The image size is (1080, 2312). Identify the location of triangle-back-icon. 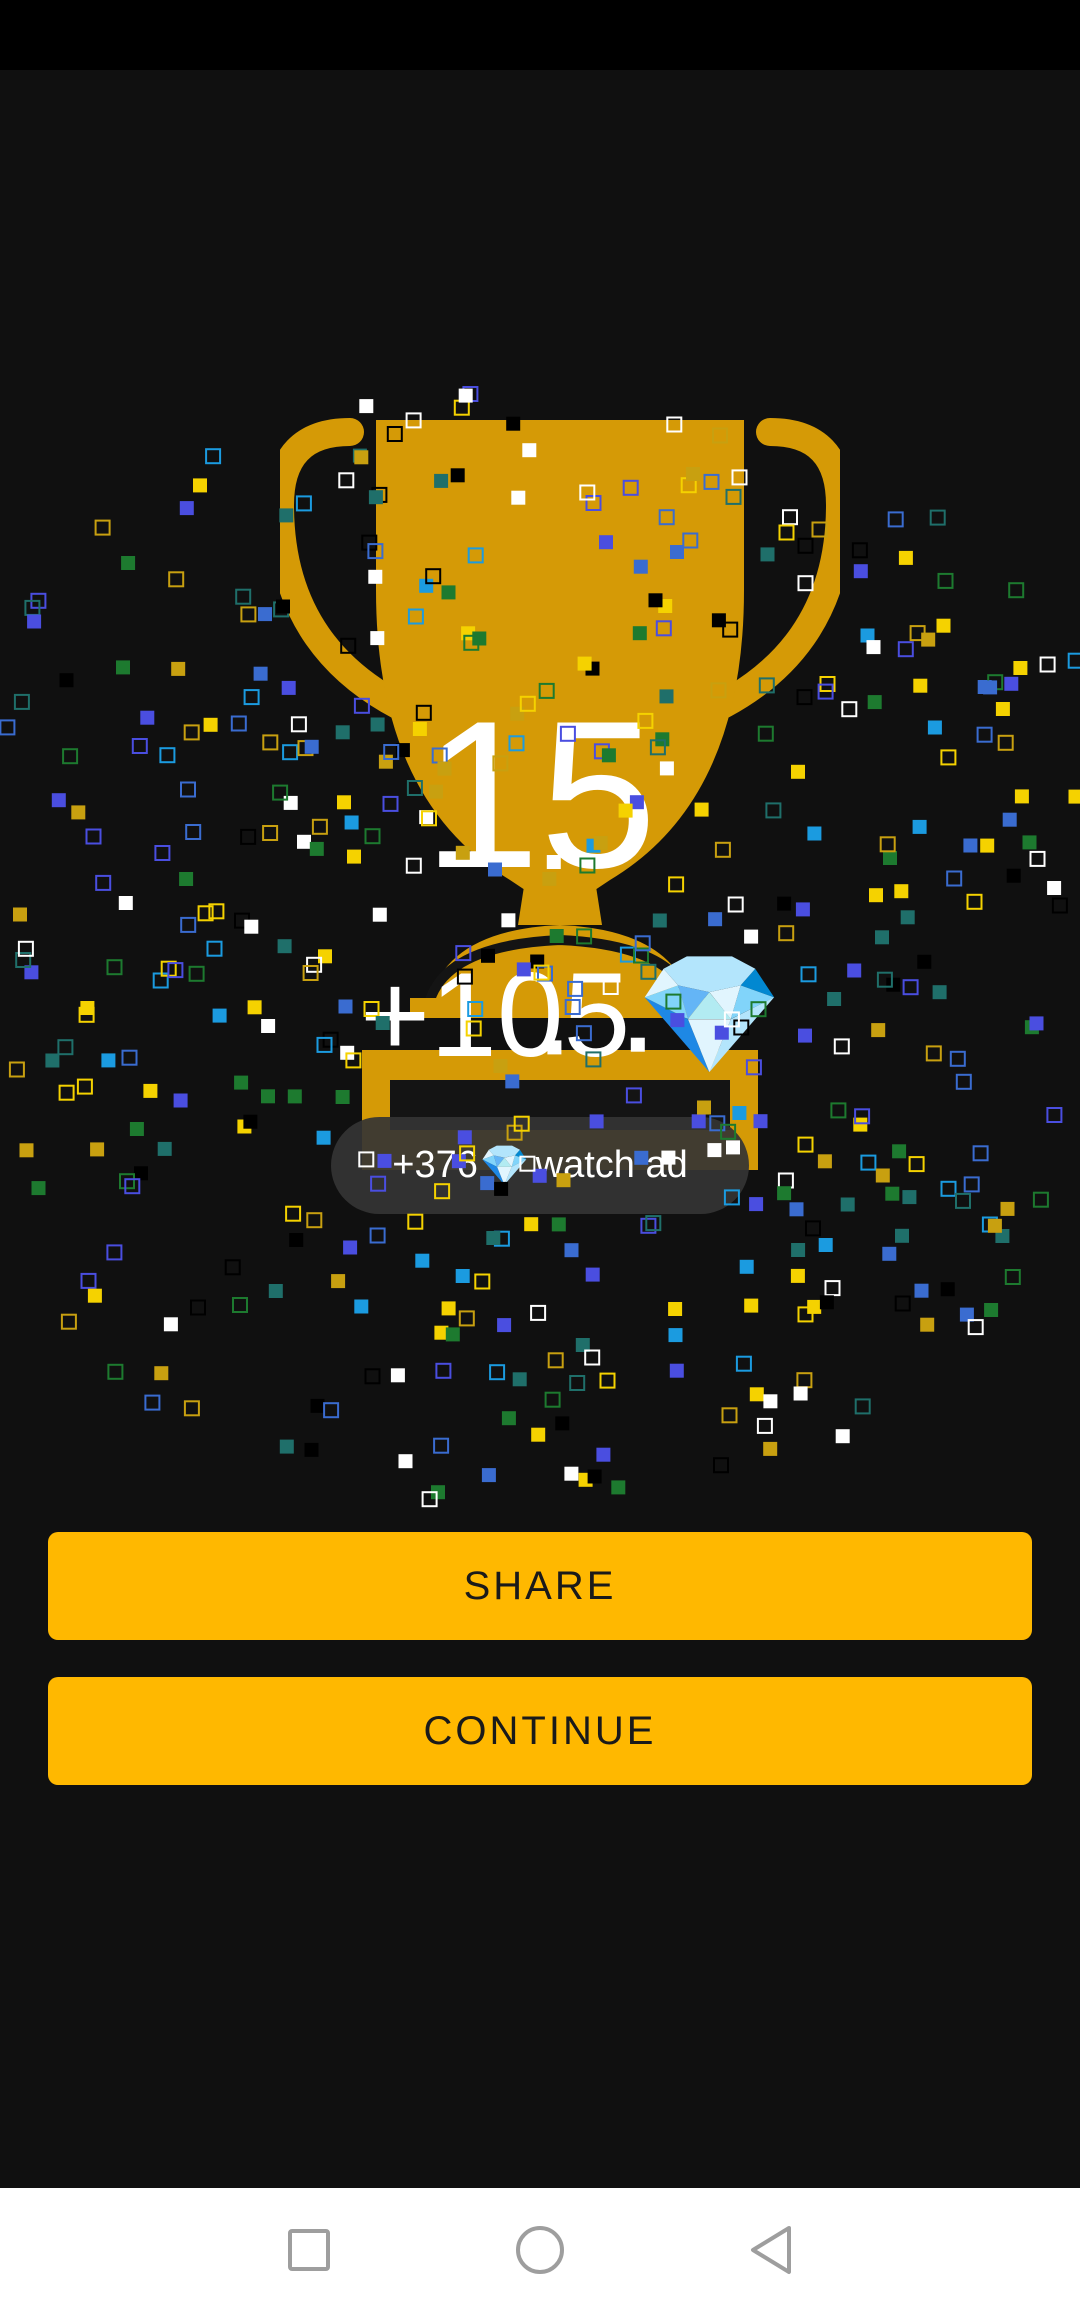
(771, 2250).